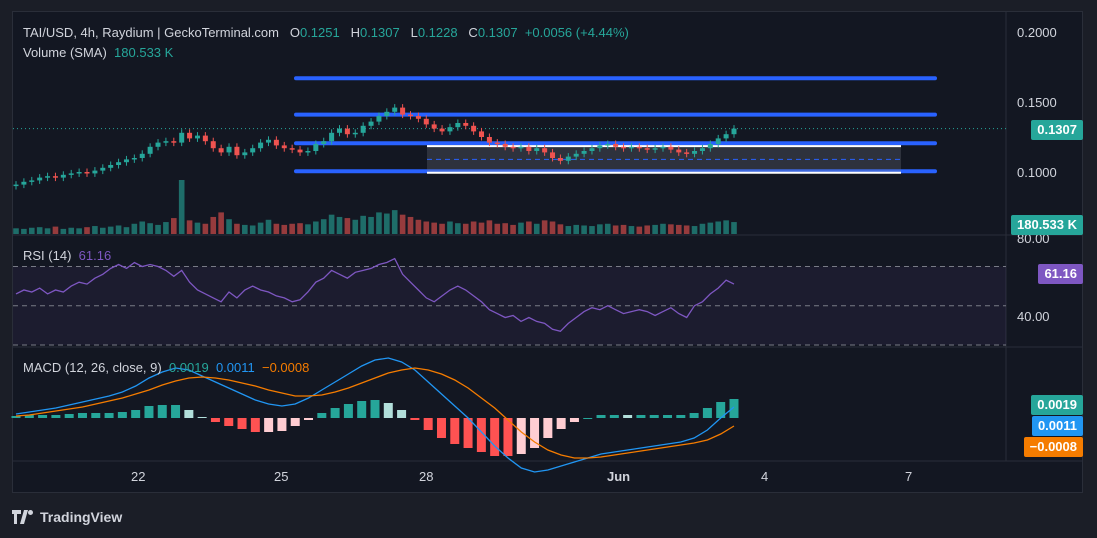  What do you see at coordinates (285, 367) in the screenshot?
I see `macd-signal-legend: −0.0008` at bounding box center [285, 367].